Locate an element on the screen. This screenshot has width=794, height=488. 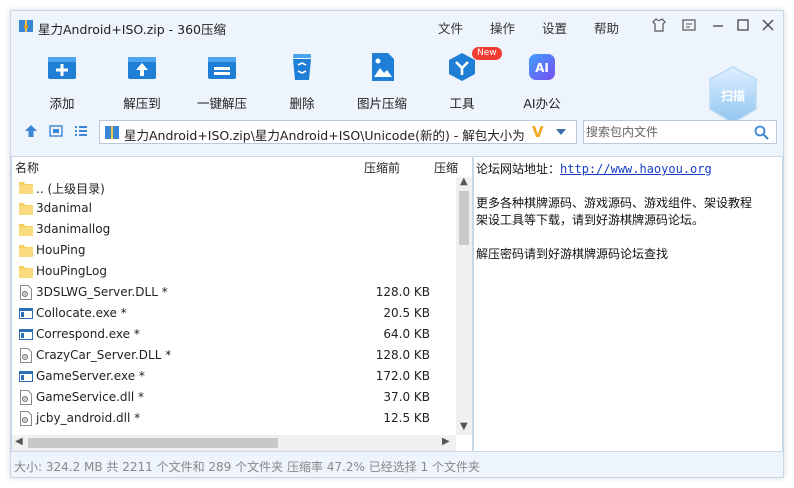
site-address-line: 论坛网站地址：http://www.haoyou.org is located at coordinates (594, 168).